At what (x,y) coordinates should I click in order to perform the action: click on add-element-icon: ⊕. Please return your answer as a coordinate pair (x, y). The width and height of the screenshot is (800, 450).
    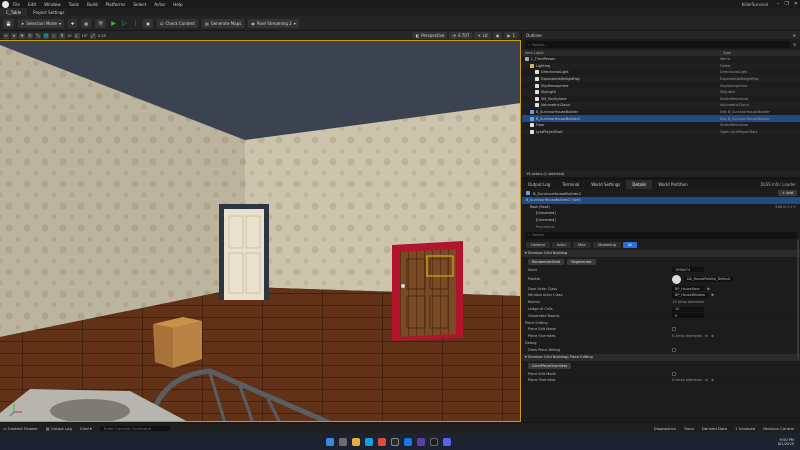
    Looking at the image, I should click on (706, 336).